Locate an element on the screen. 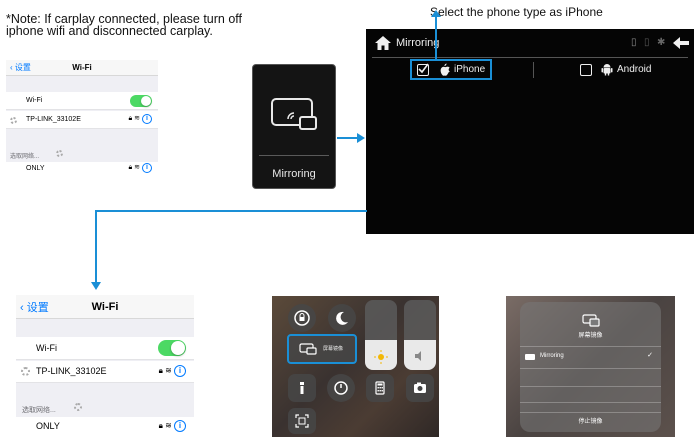  camera-icon is located at coordinates (420, 387).